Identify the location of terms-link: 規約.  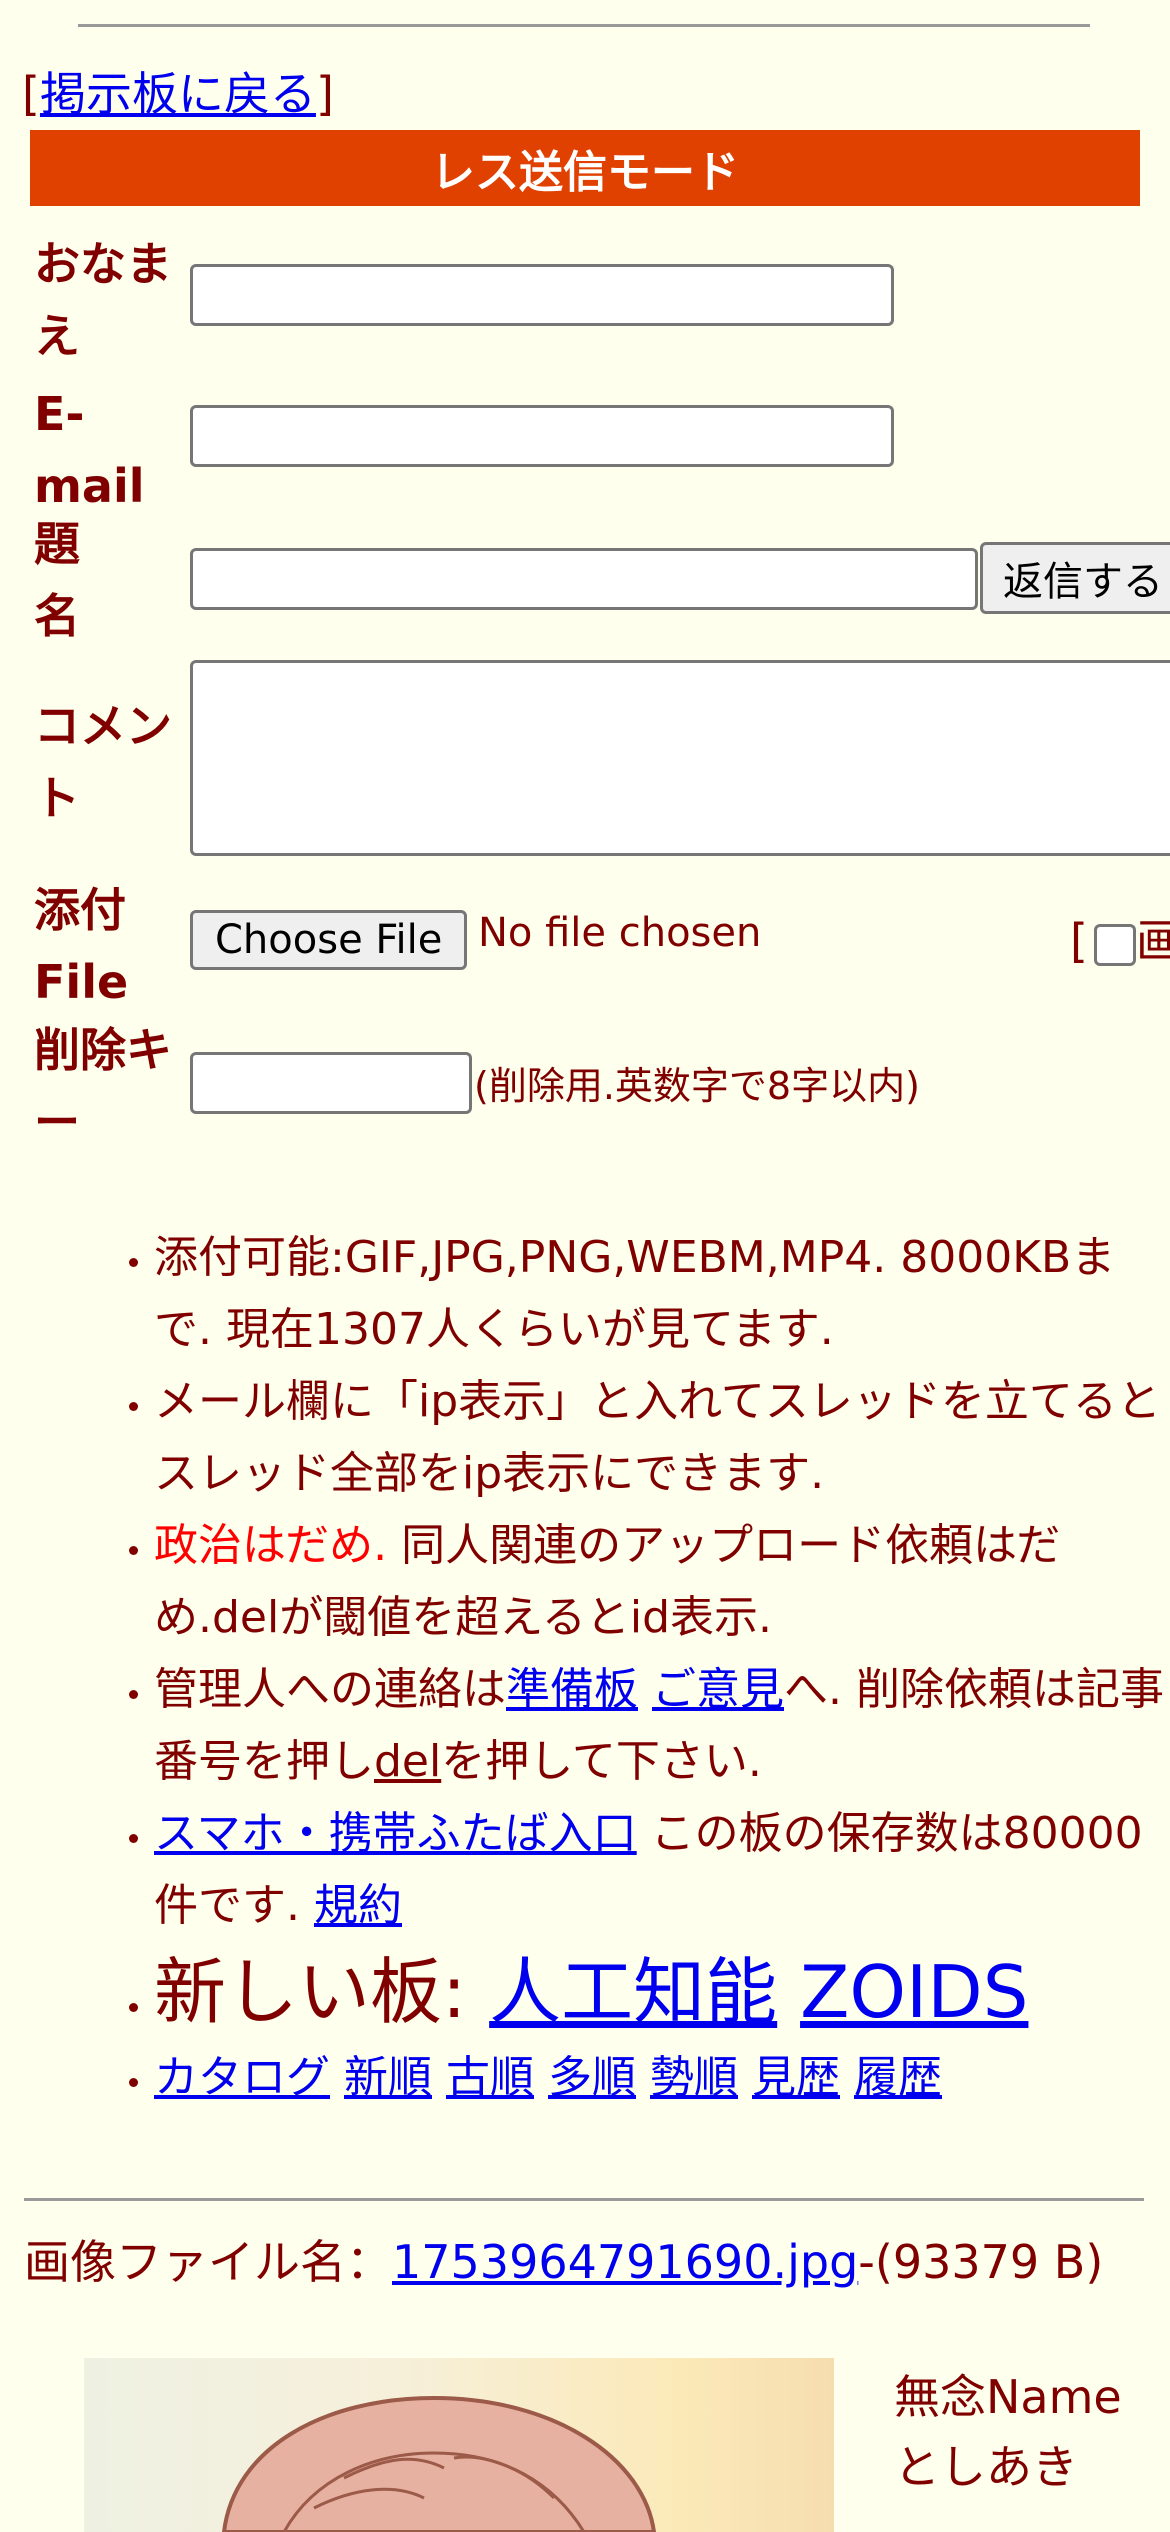
(358, 1905).